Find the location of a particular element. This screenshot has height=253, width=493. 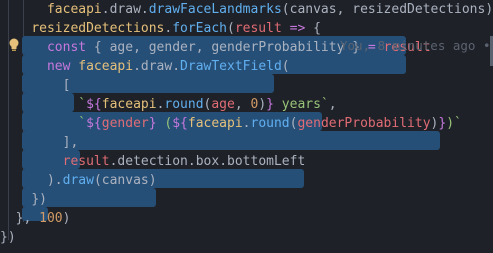

selection-highlight is located at coordinates (231, 140).